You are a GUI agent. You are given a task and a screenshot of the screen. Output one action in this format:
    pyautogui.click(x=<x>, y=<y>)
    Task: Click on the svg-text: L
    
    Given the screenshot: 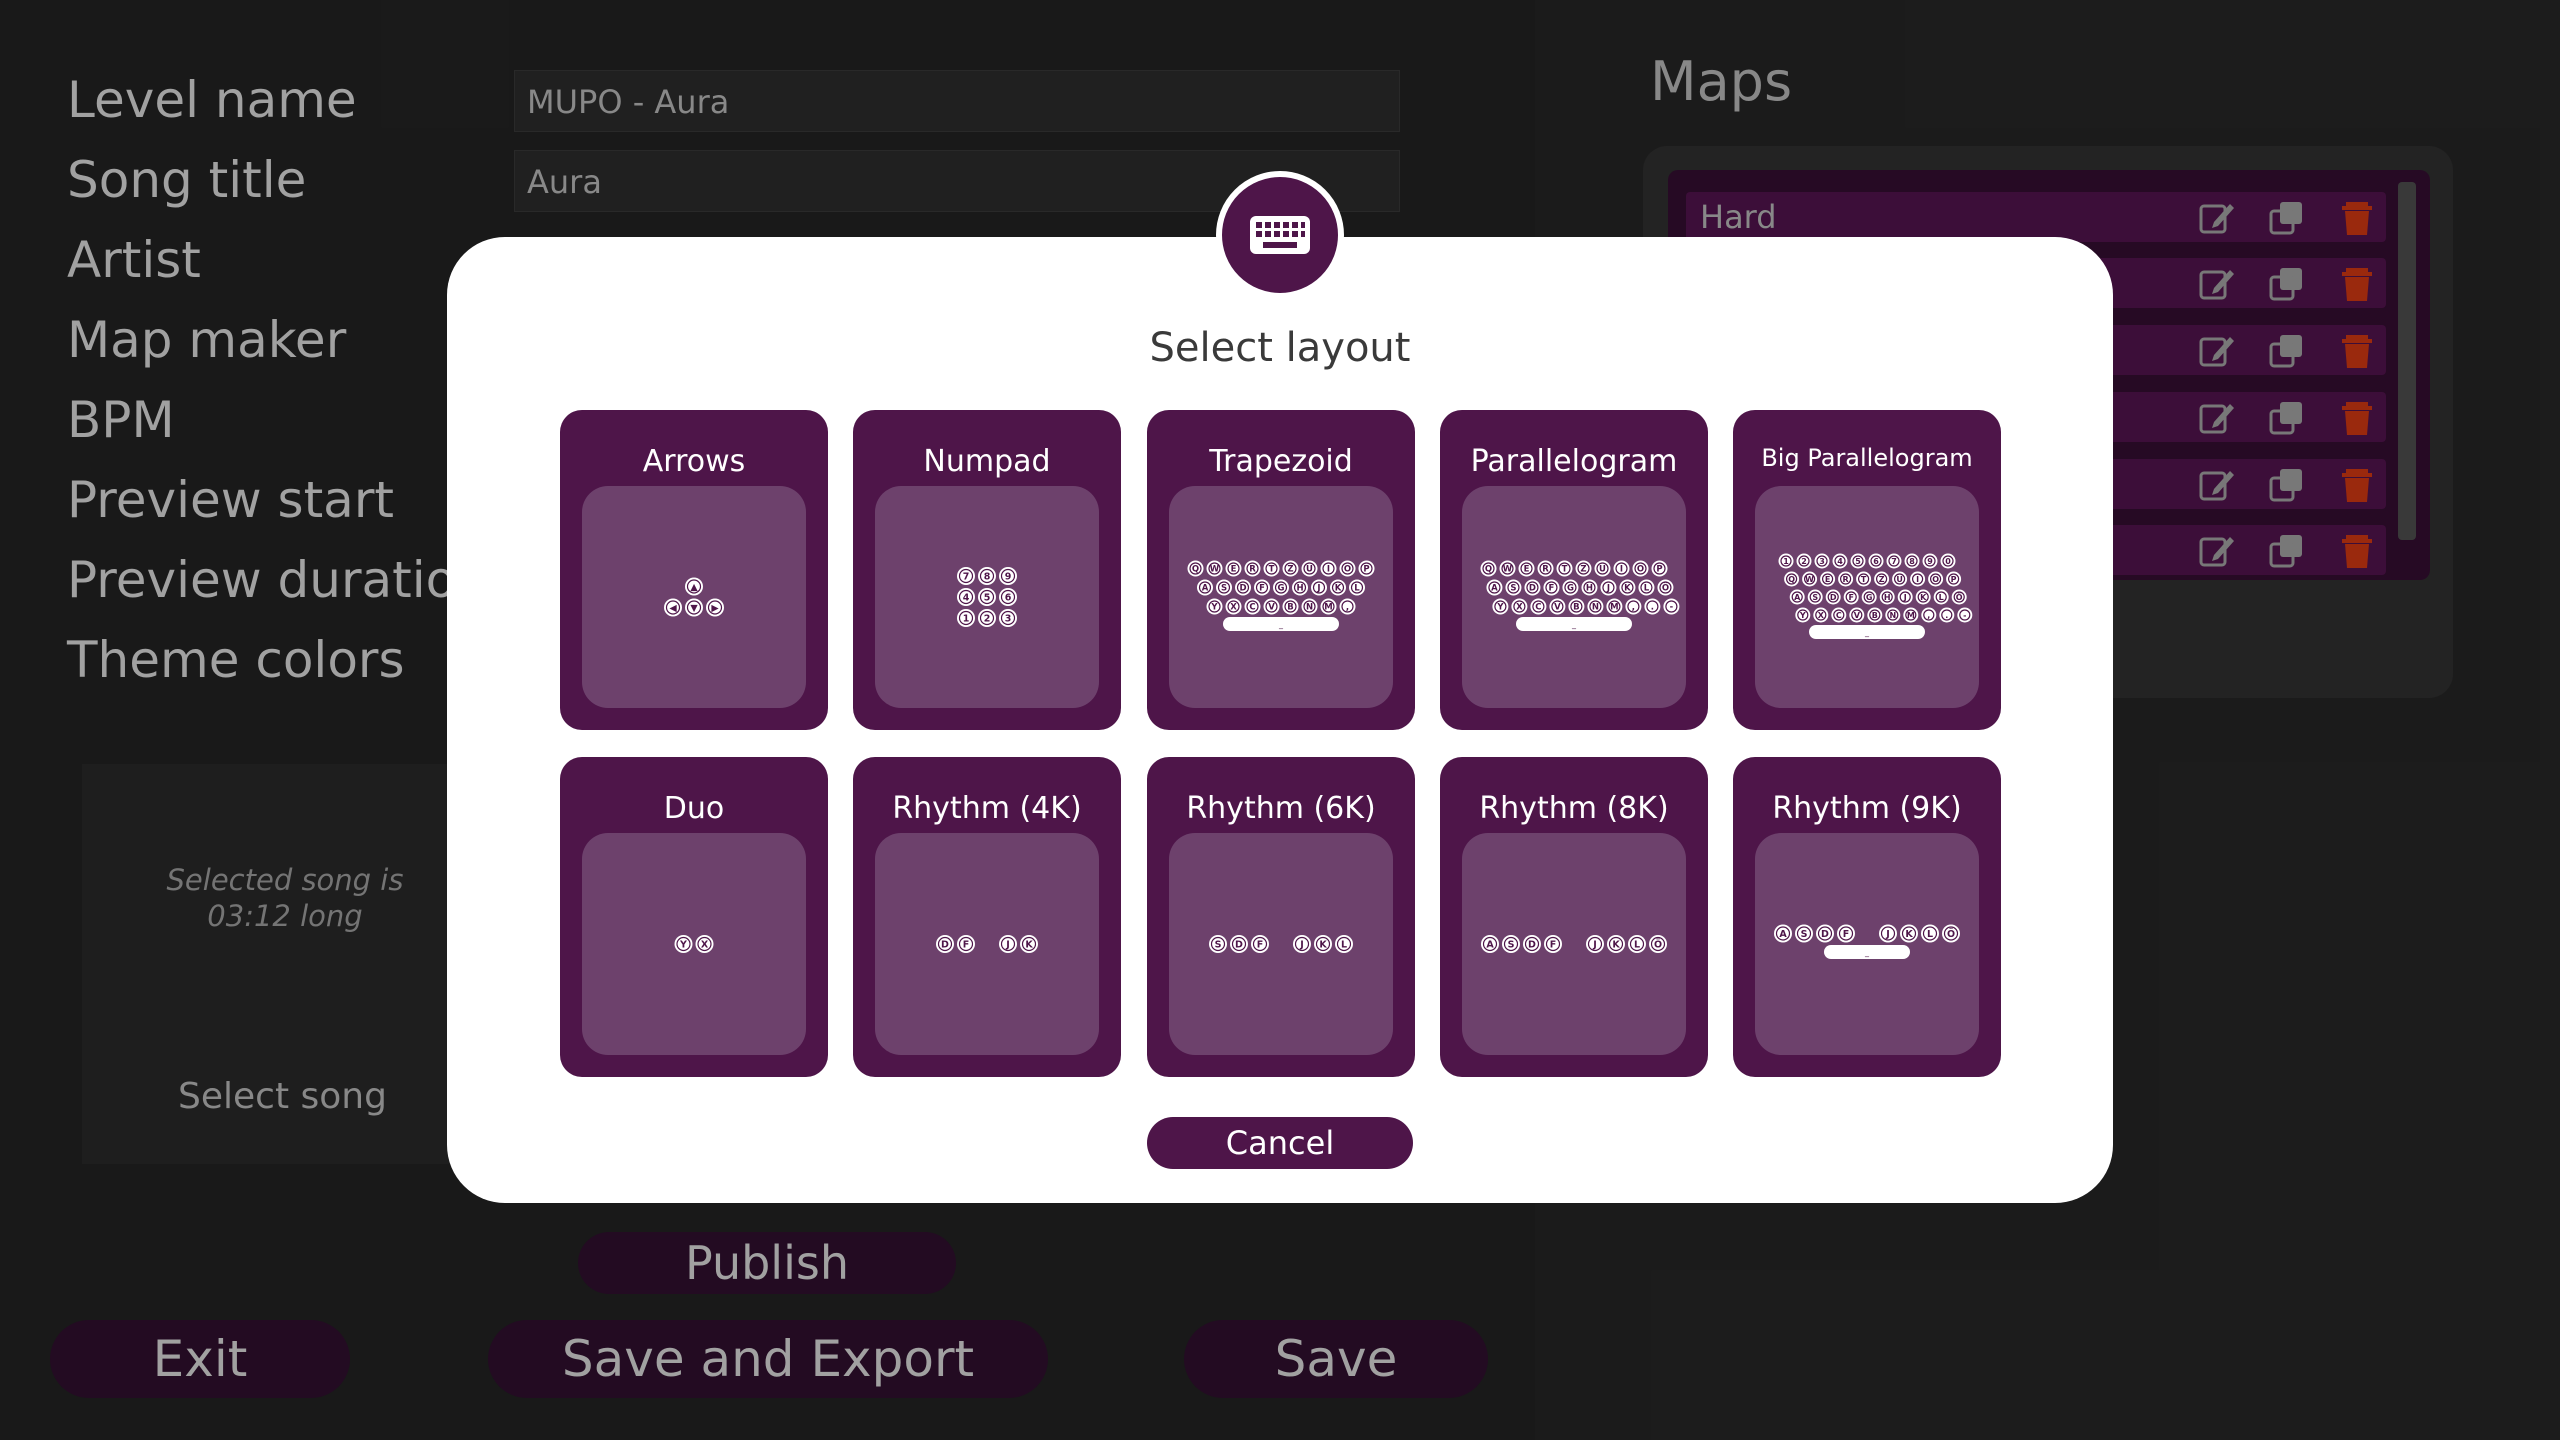 What is the action you would take?
    pyautogui.click(x=1357, y=589)
    